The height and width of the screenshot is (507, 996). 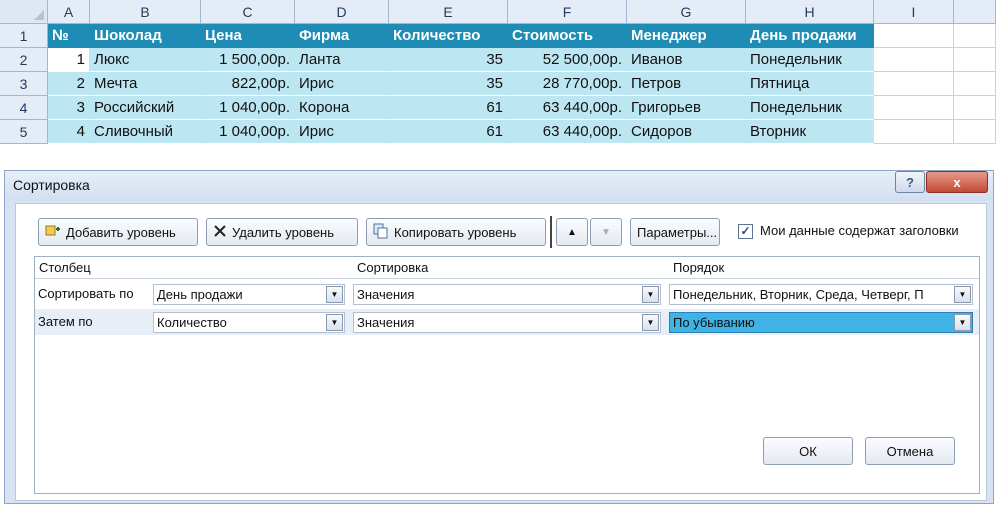 I want to click on header-cell: Стоимость, so click(x=567, y=36).